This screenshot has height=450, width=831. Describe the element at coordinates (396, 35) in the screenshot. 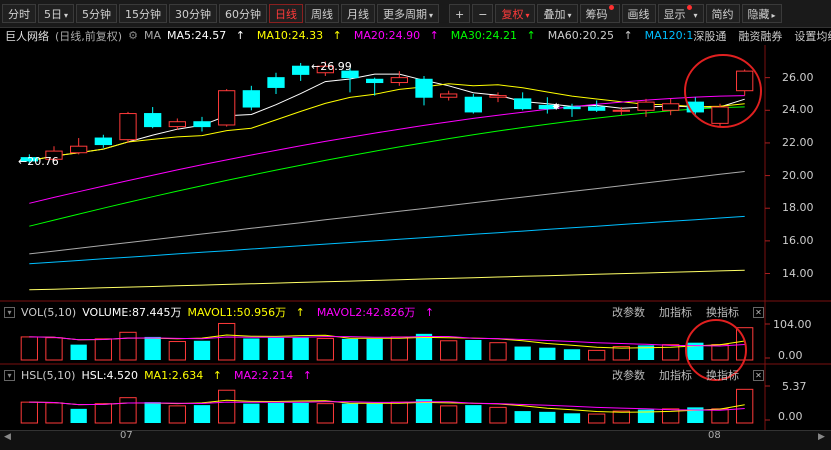

I see `ma20-value: MA20:24.90 ↑` at that location.